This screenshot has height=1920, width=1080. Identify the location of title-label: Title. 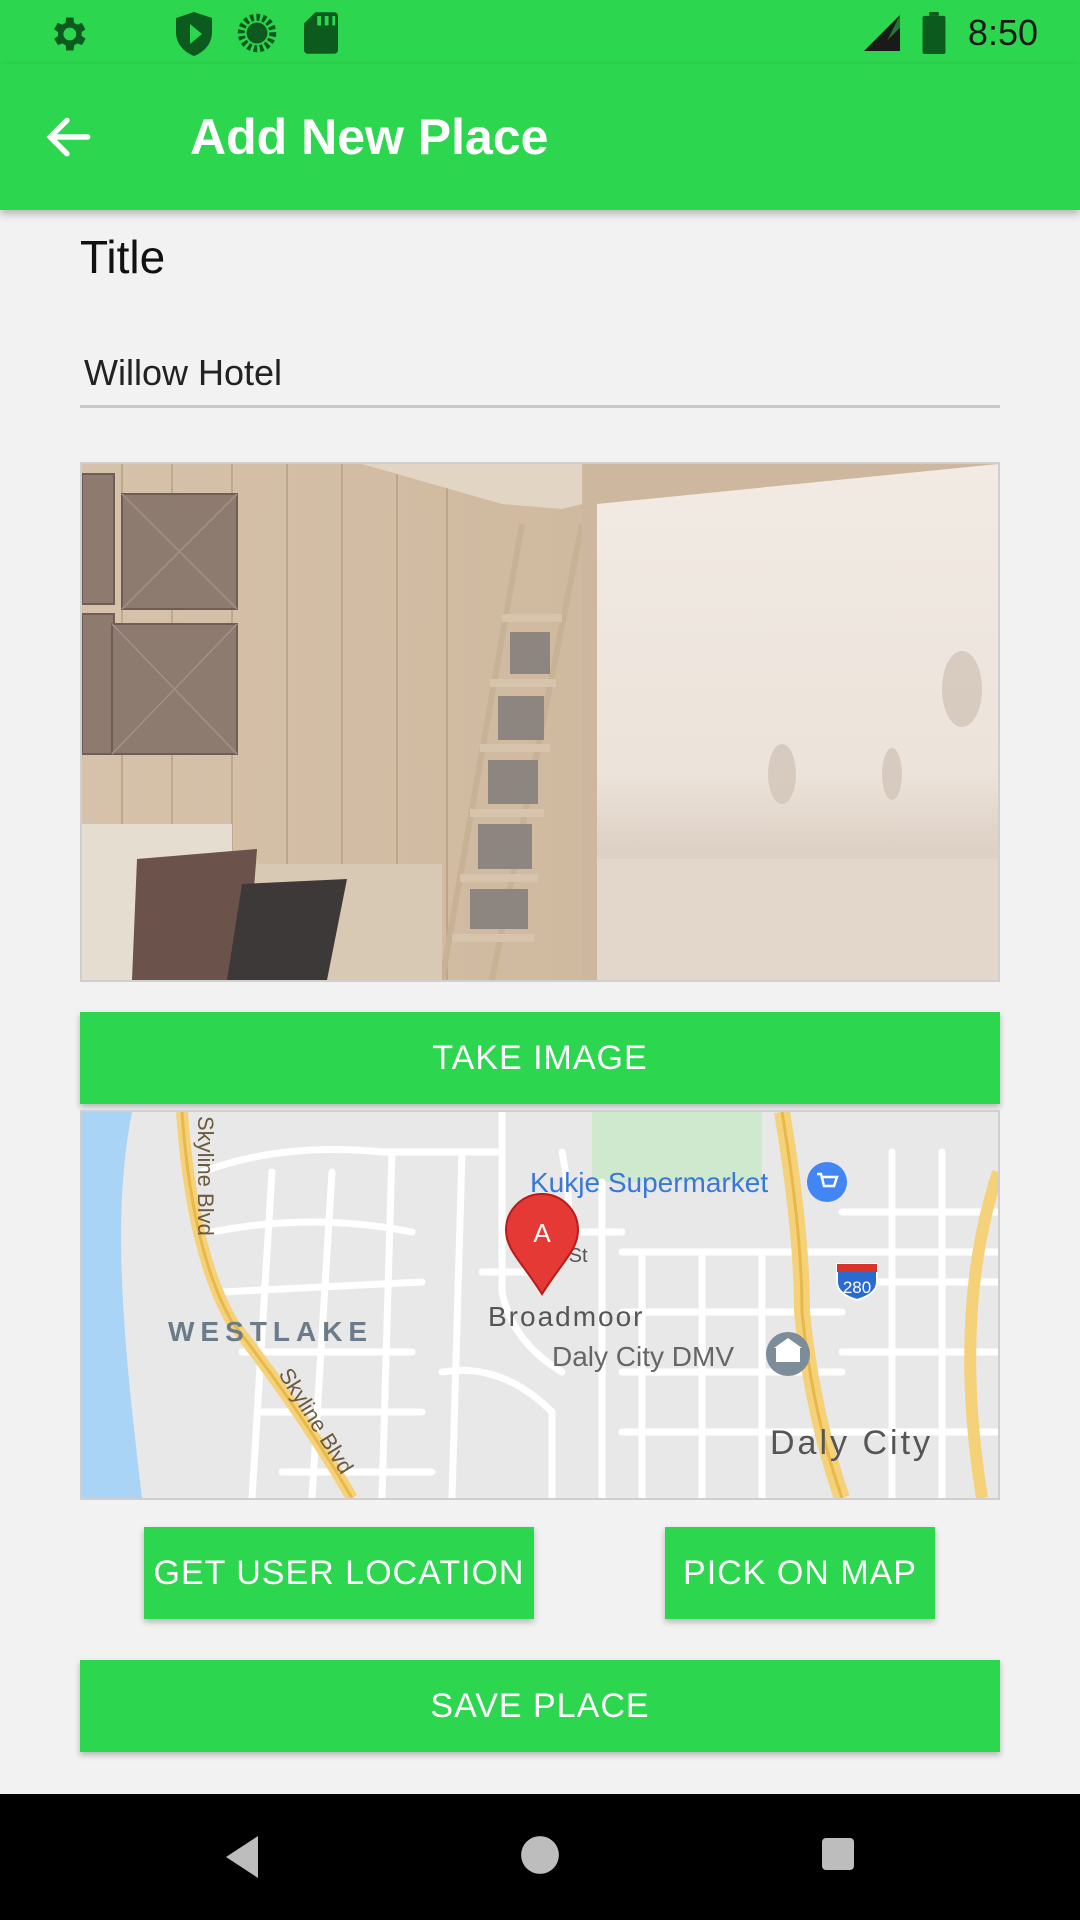
(123, 257).